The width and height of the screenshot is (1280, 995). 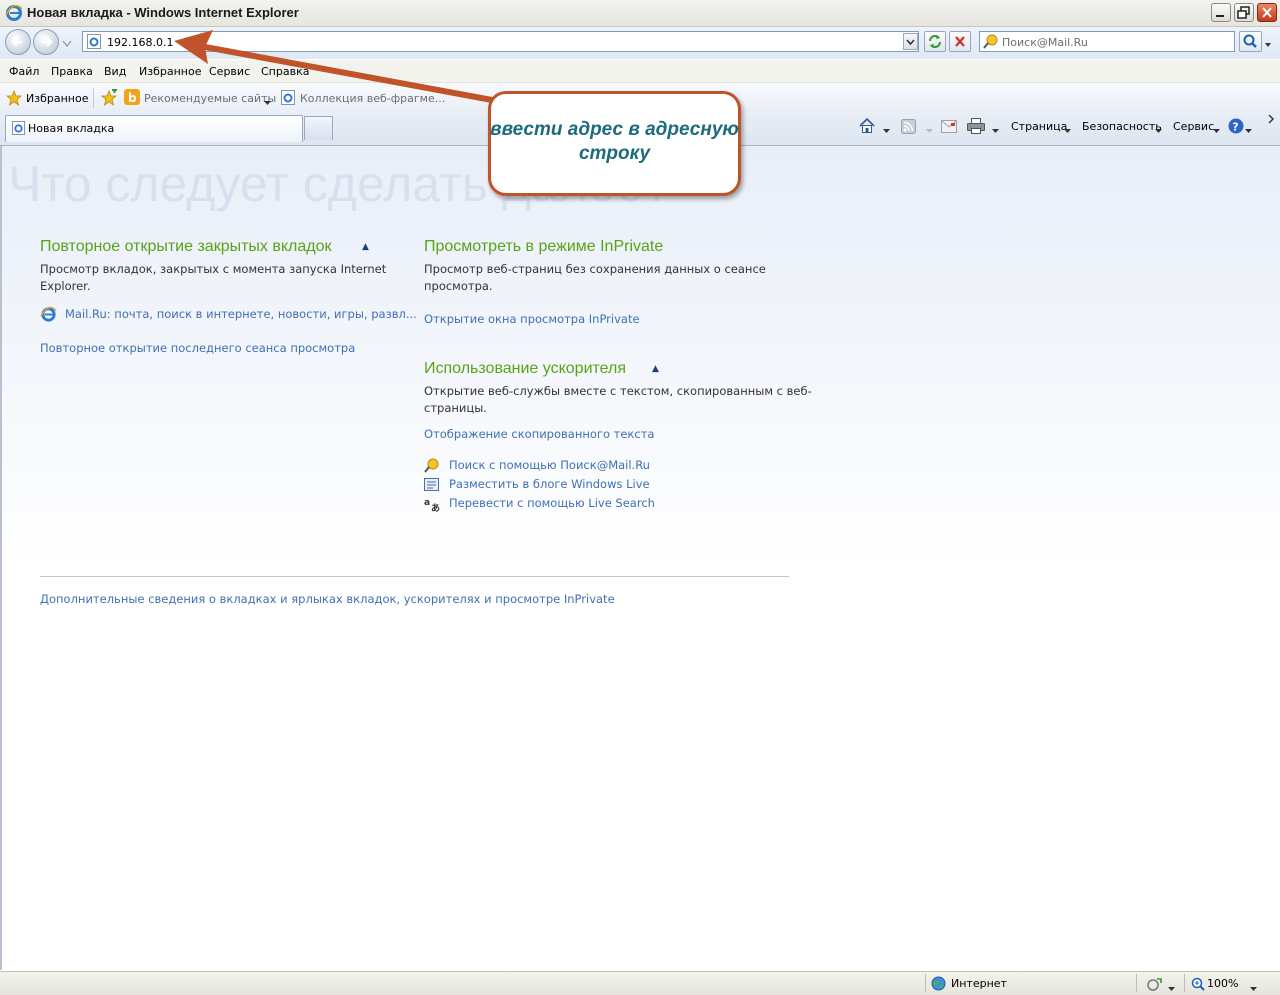 What do you see at coordinates (525, 368) in the screenshot?
I see `accelerators-title: Использование ускорителя` at bounding box center [525, 368].